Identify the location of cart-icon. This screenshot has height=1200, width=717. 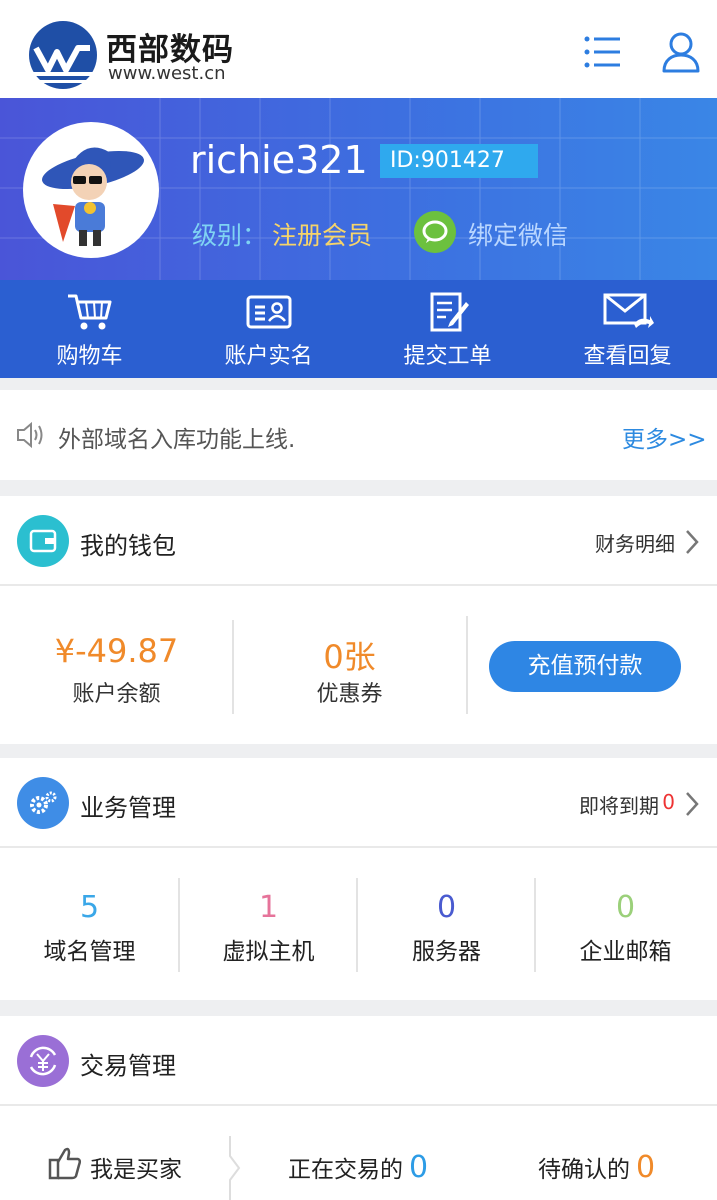
(89, 312).